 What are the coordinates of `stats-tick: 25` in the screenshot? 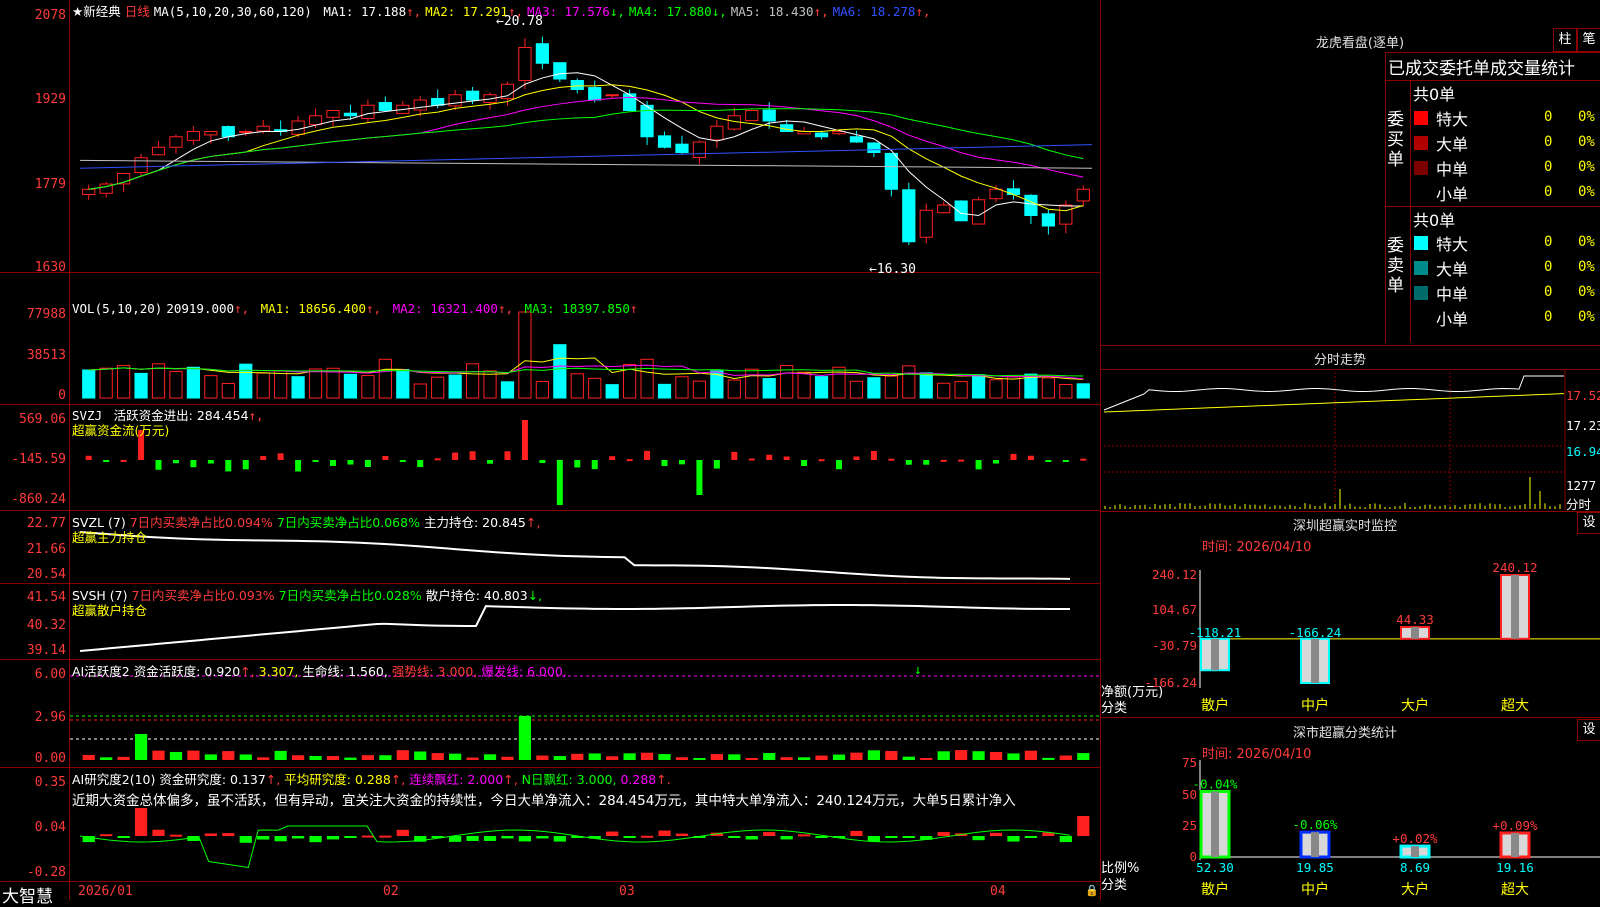 It's located at (1189, 825).